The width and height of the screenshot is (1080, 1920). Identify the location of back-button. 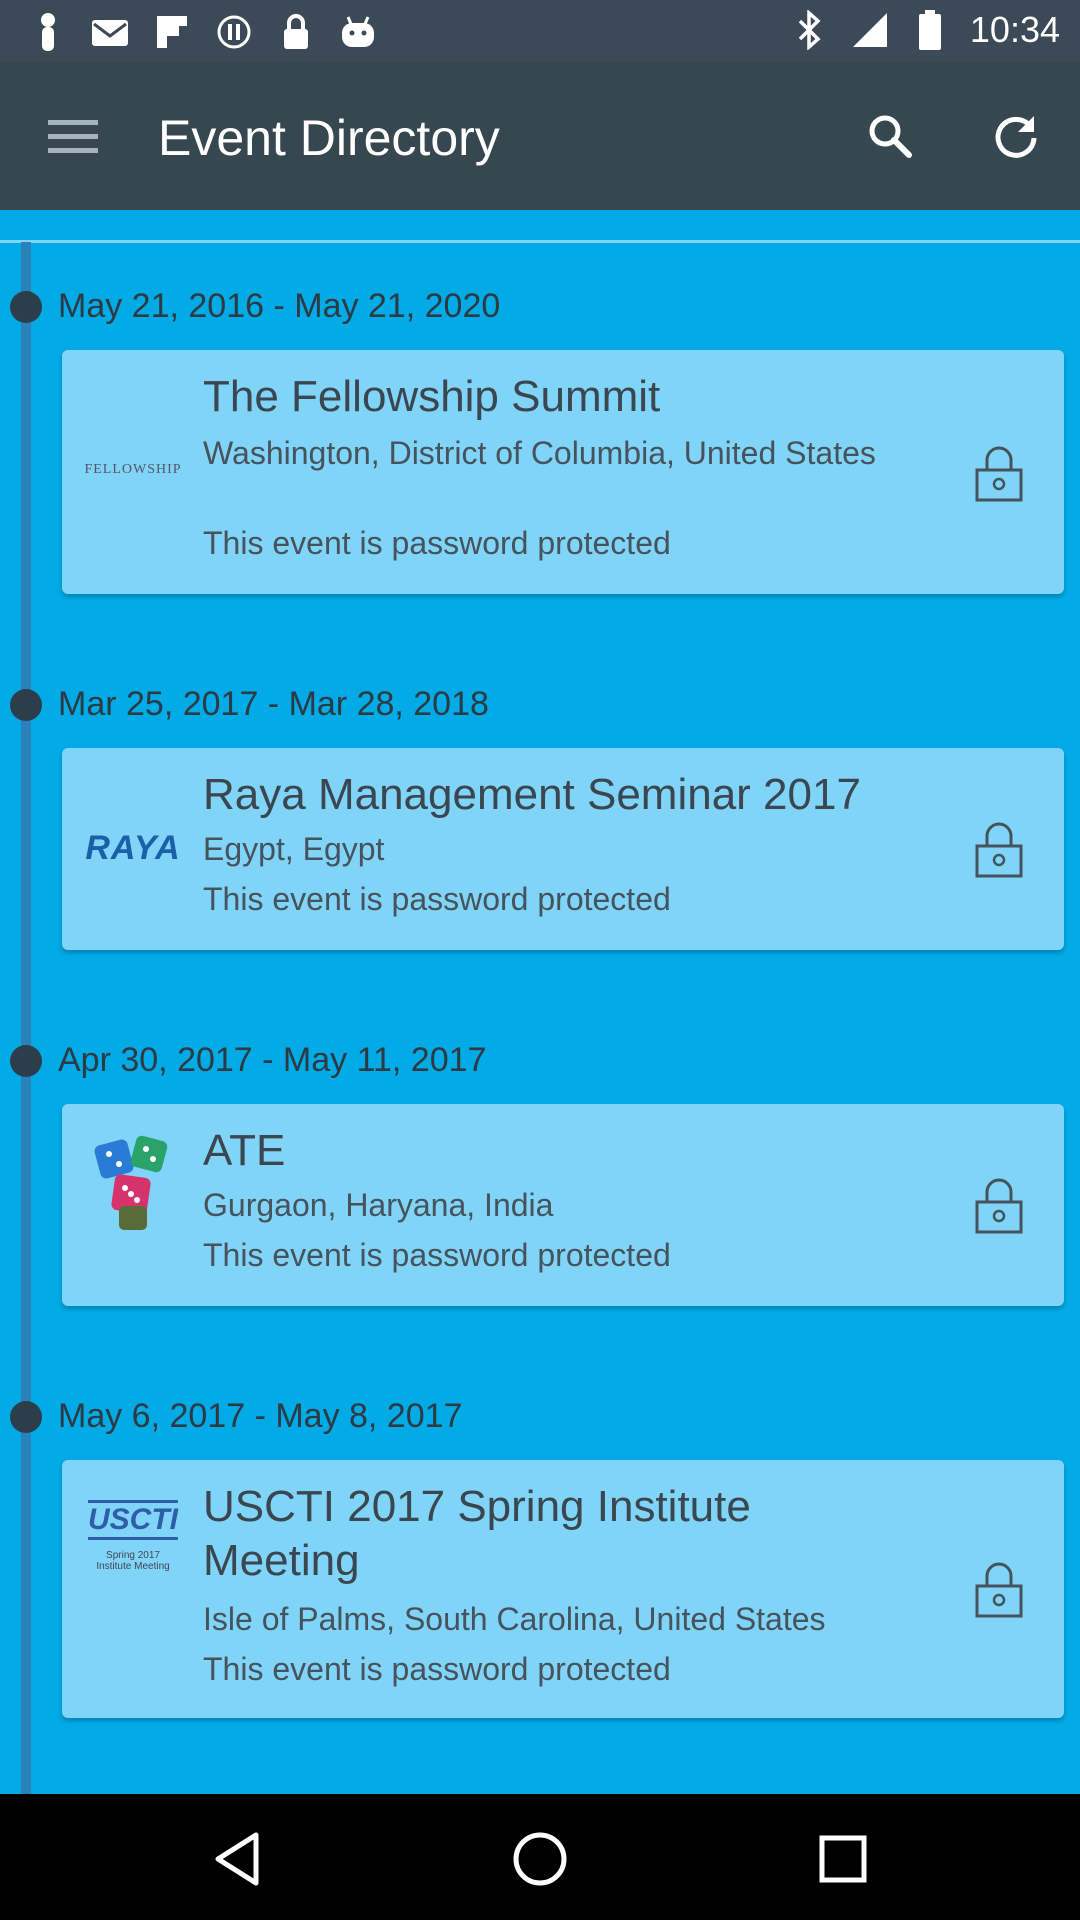
(237, 1859).